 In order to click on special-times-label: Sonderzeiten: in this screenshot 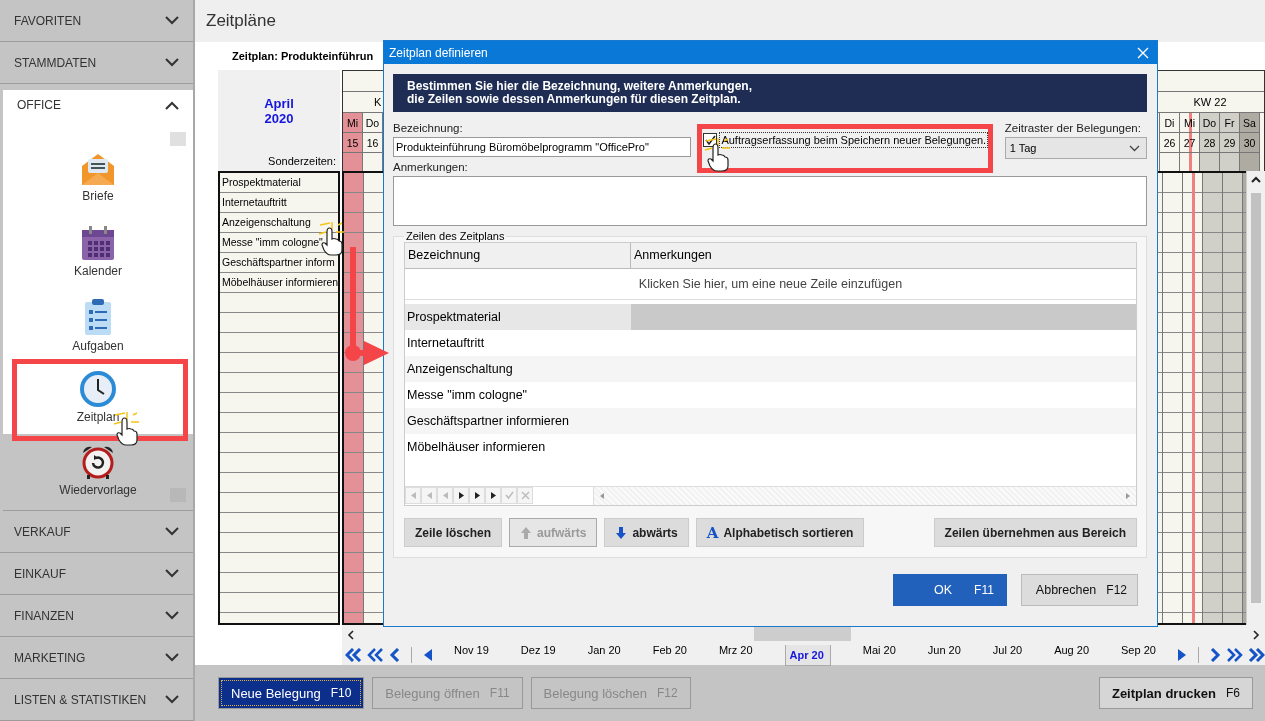, I will do `click(302, 162)`.